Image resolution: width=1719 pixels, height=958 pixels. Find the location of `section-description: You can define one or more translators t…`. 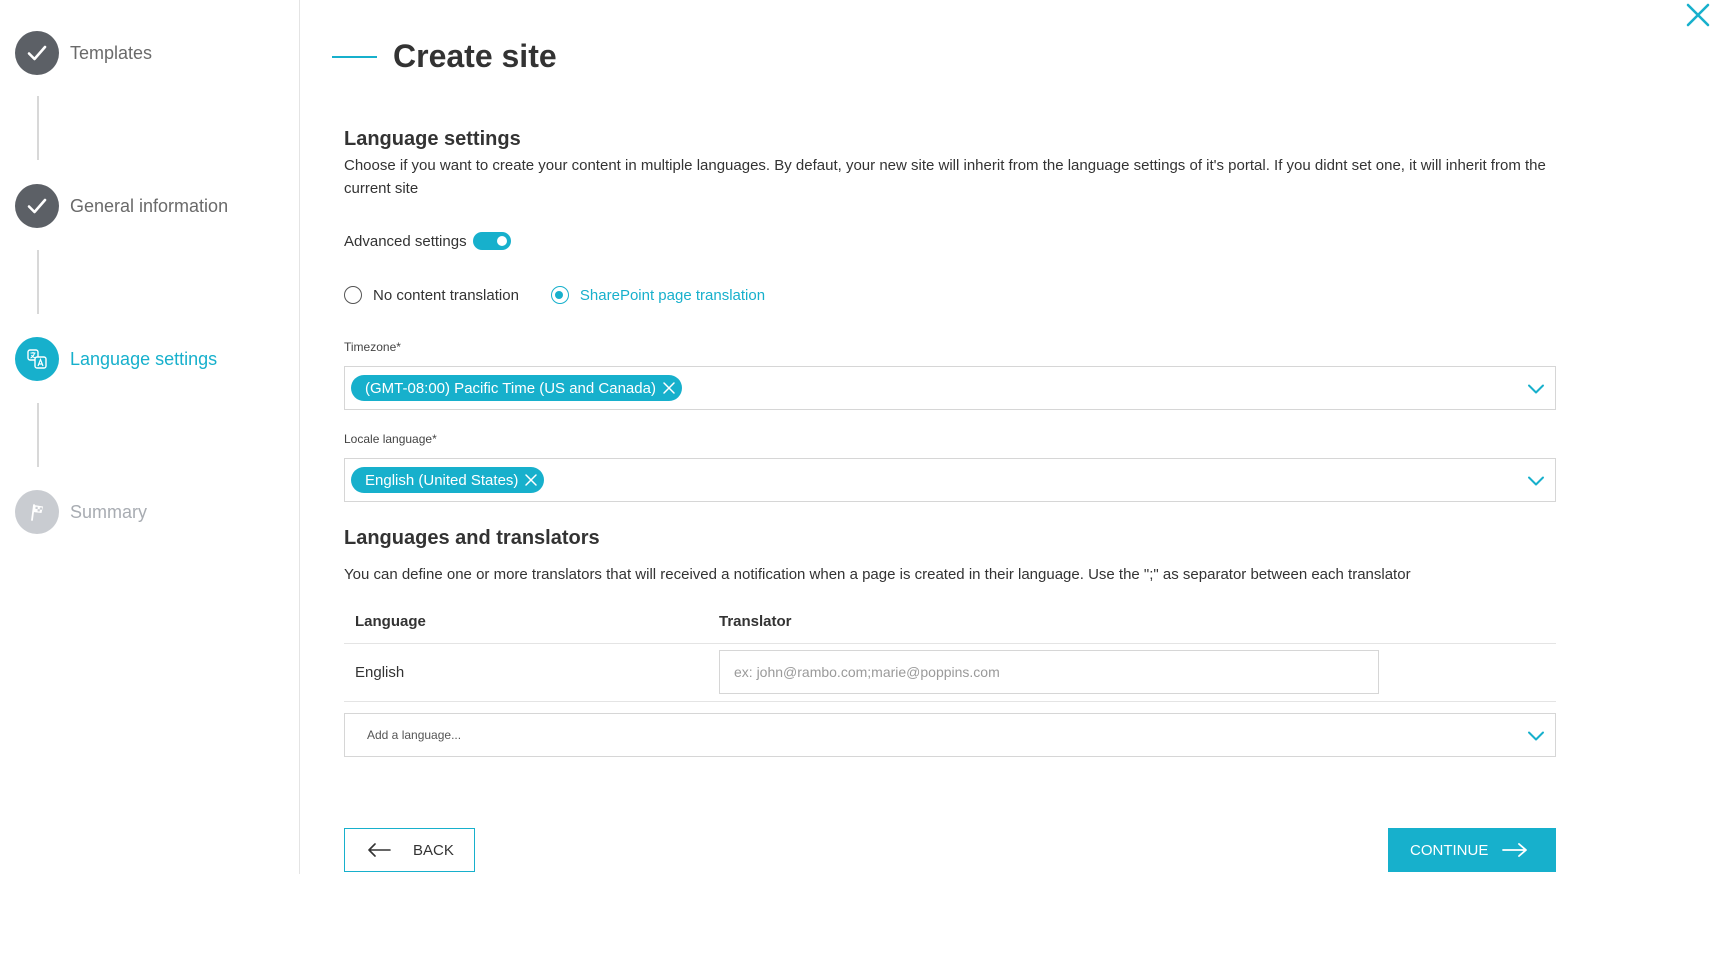

section-description: You can define one or more translators t… is located at coordinates (877, 574).